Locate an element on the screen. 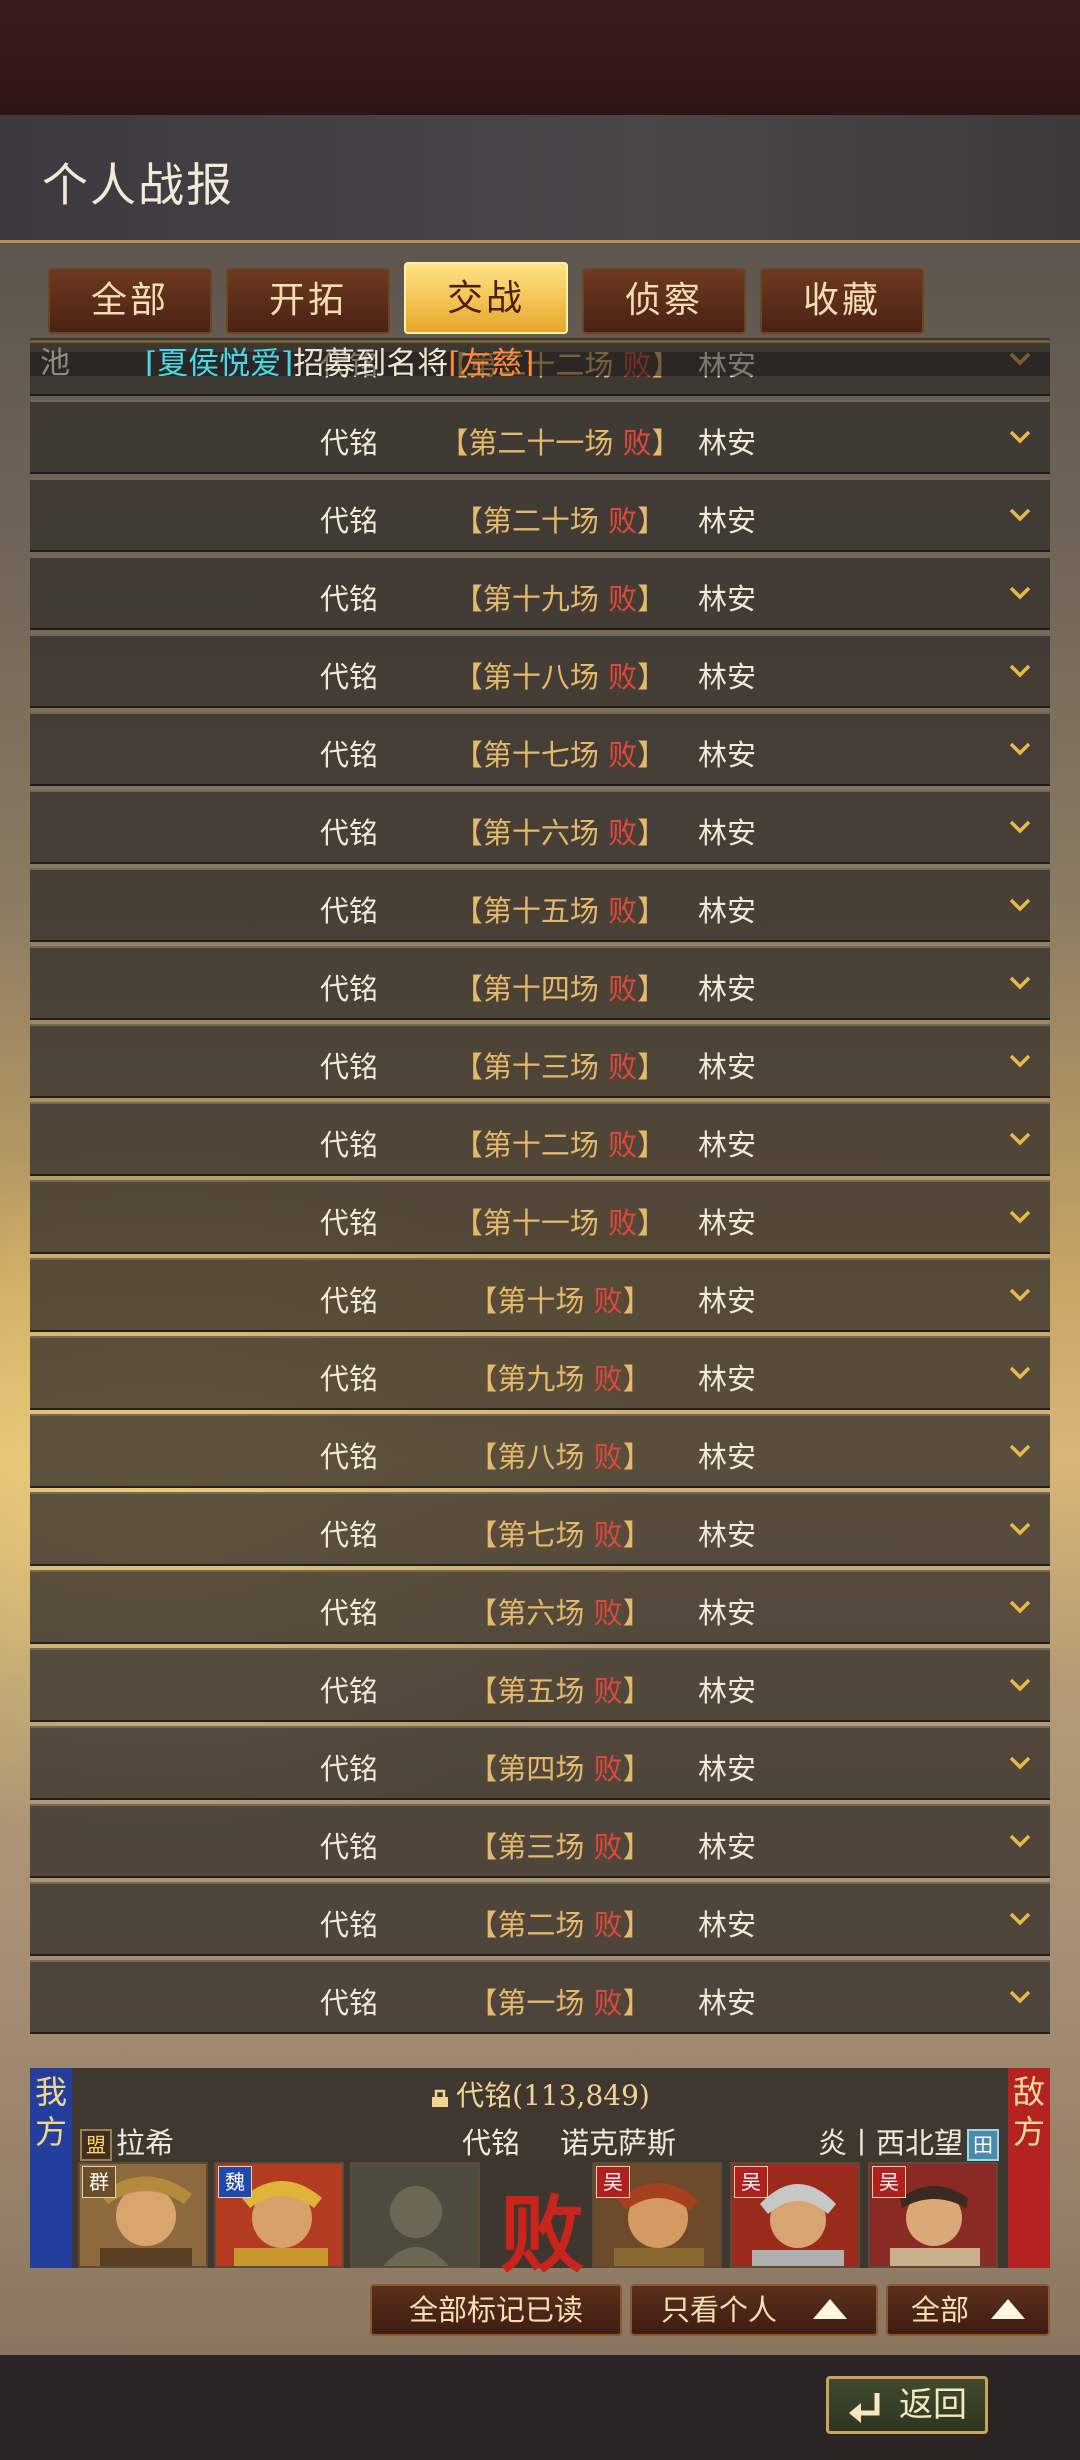 Image resolution: width=1080 pixels, height=2460 pixels. battle-report-row: 代铭 【第六场 败】 林安 is located at coordinates (540, 1607).